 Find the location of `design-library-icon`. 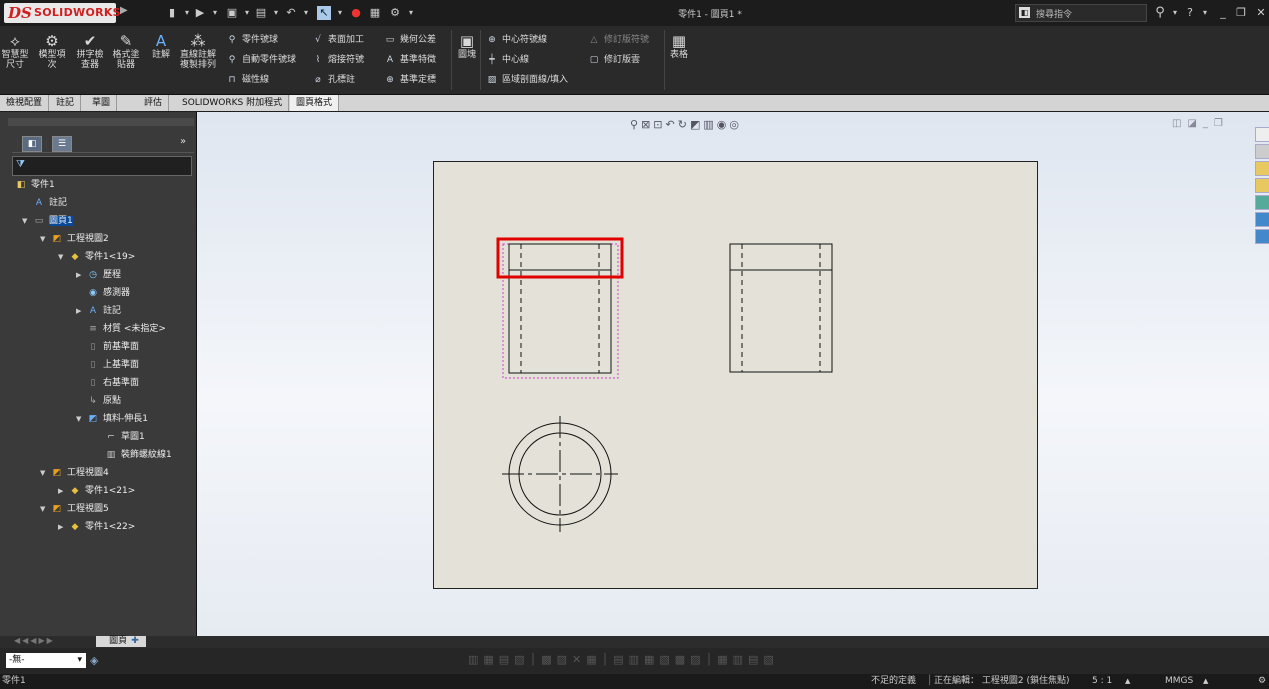

design-library-icon is located at coordinates (1262, 168).